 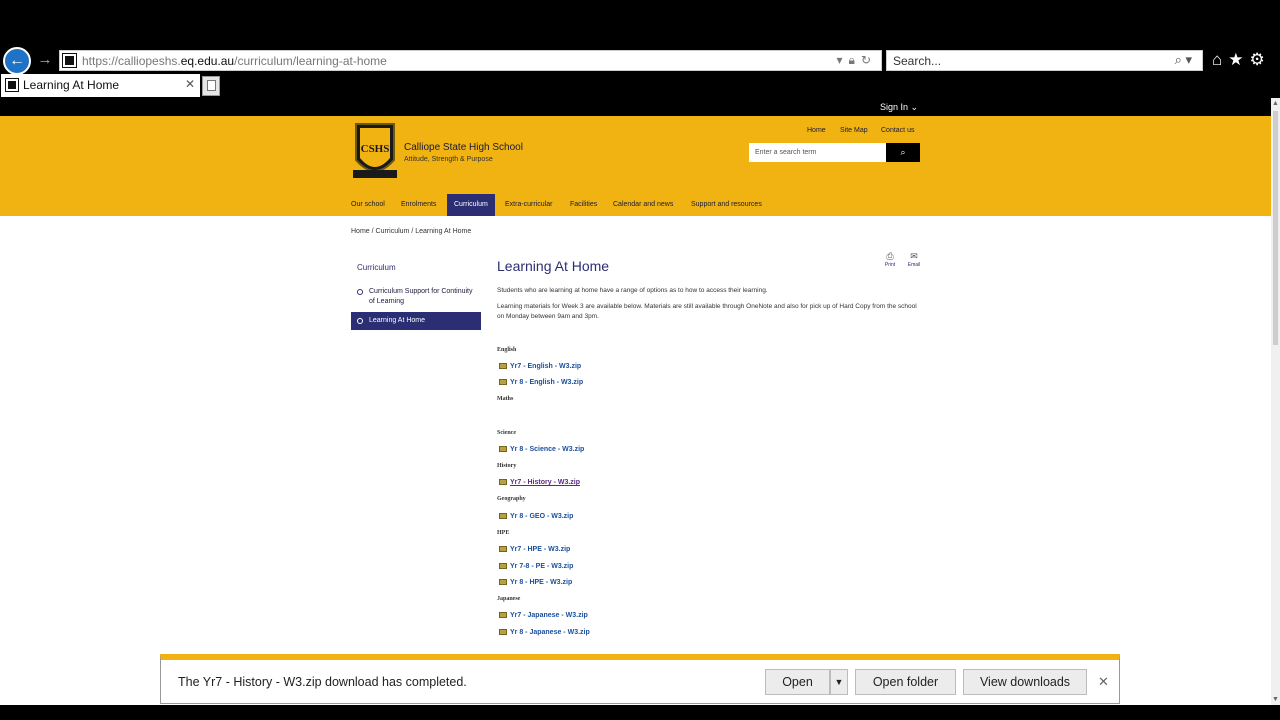 I want to click on file-link-yr7-english: Yr7 - English - W3.zip, so click(x=540, y=366).